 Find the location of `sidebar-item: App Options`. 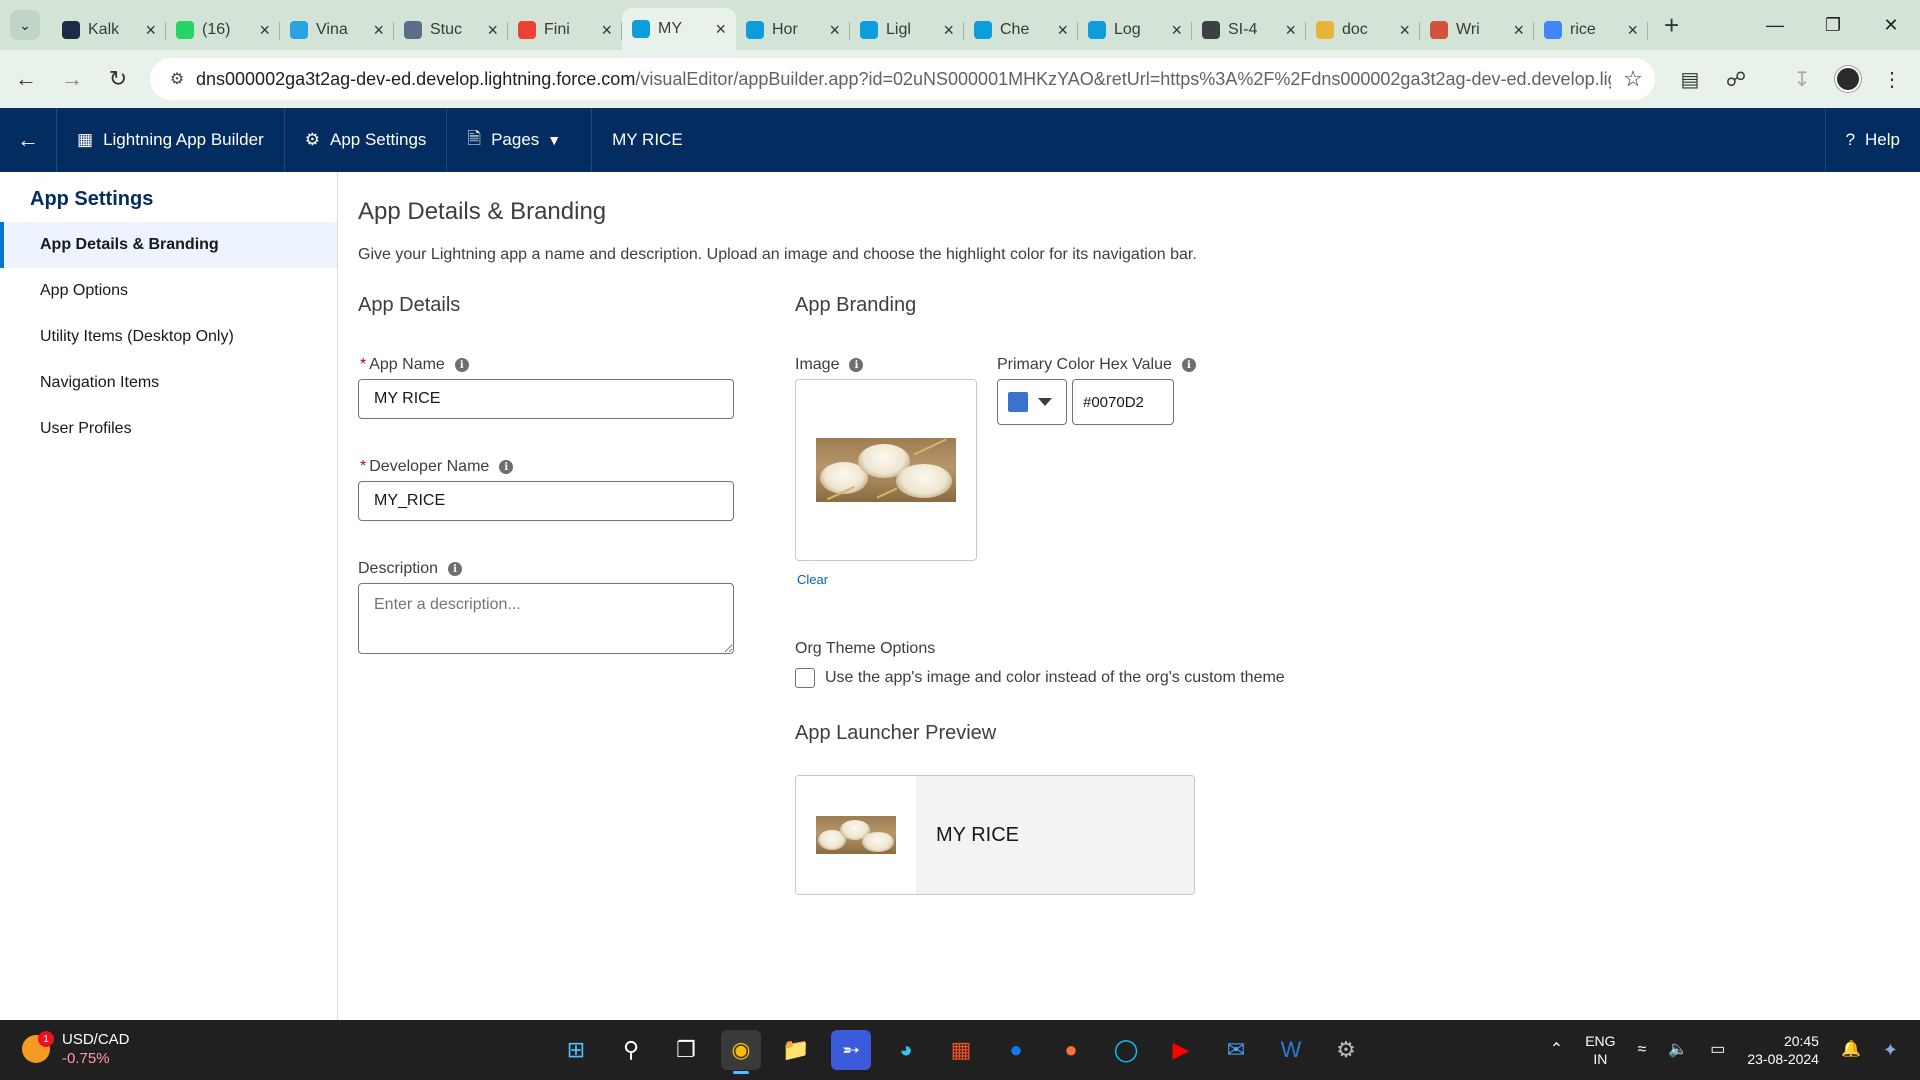

sidebar-item: App Options is located at coordinates (168, 291).